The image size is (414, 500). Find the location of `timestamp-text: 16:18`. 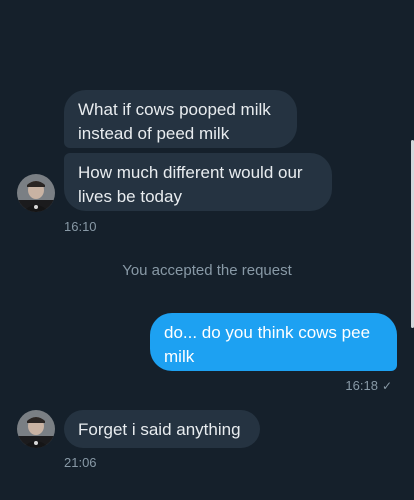

timestamp-text: 16:18 is located at coordinates (361, 385).